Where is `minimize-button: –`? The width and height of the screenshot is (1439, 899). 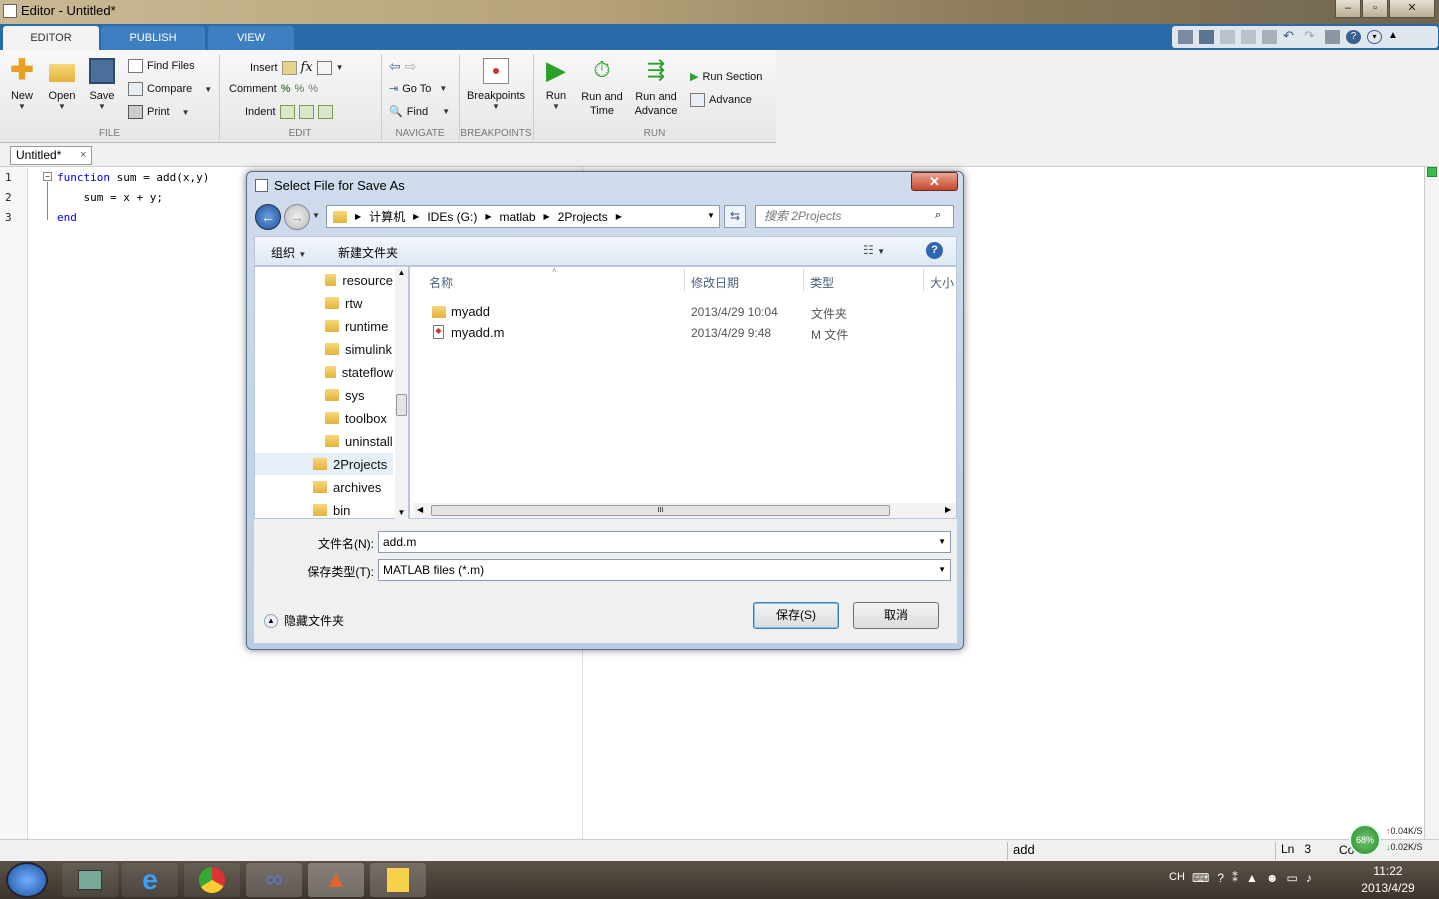
minimize-button: – is located at coordinates (1348, 9).